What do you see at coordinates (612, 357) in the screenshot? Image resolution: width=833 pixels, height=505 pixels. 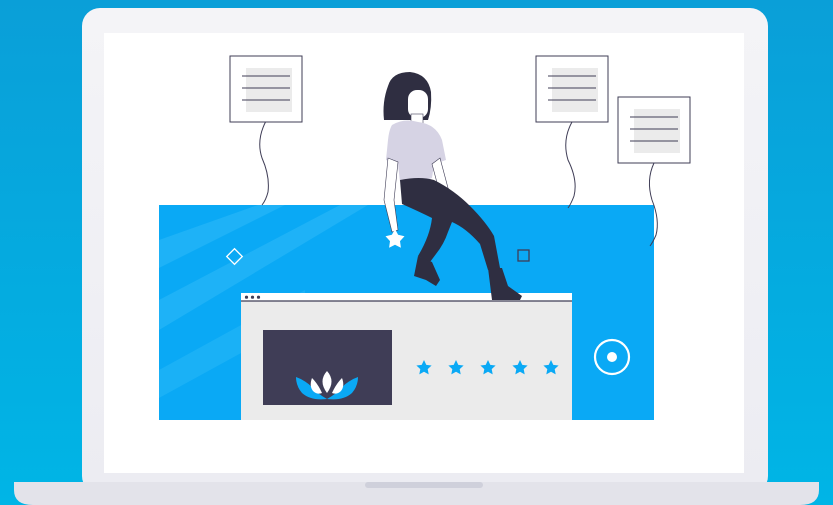 I see `radio-dot-icon` at bounding box center [612, 357].